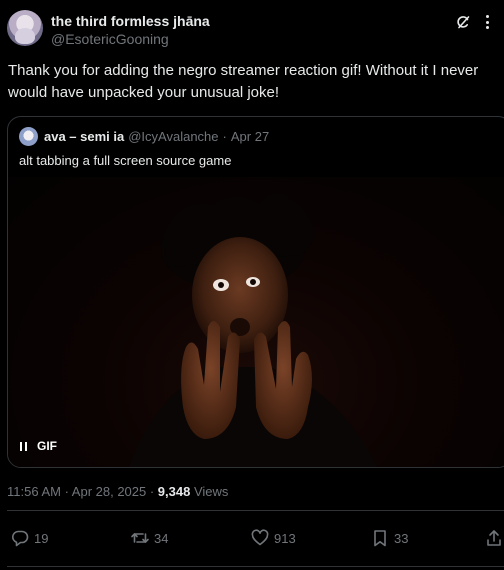  I want to click on divider, so click(255, 510).